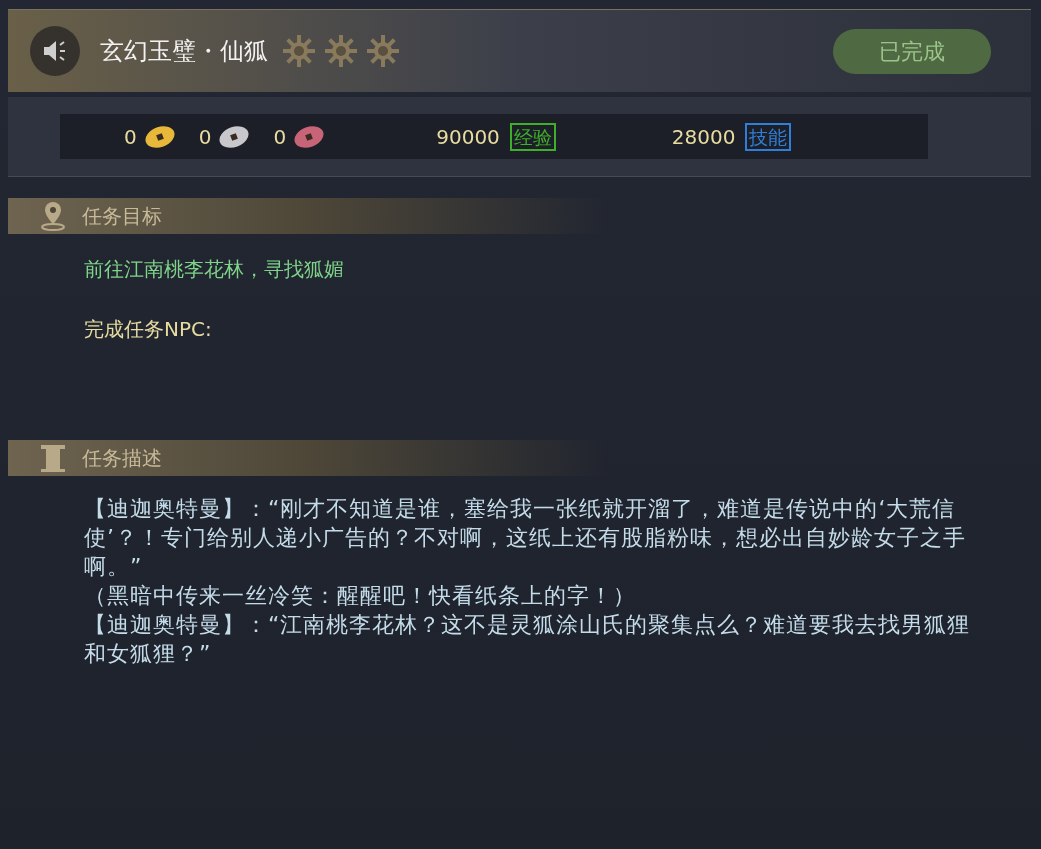 The height and width of the screenshot is (849, 1041). Describe the element at coordinates (528, 639) in the screenshot. I see `description-paragraph: 【迪迦奥特曼】：“江南桃李花林？这不是灵狐涂山氏的聚集点么？难道要我去找男狐狸和女狐狸？”` at that location.